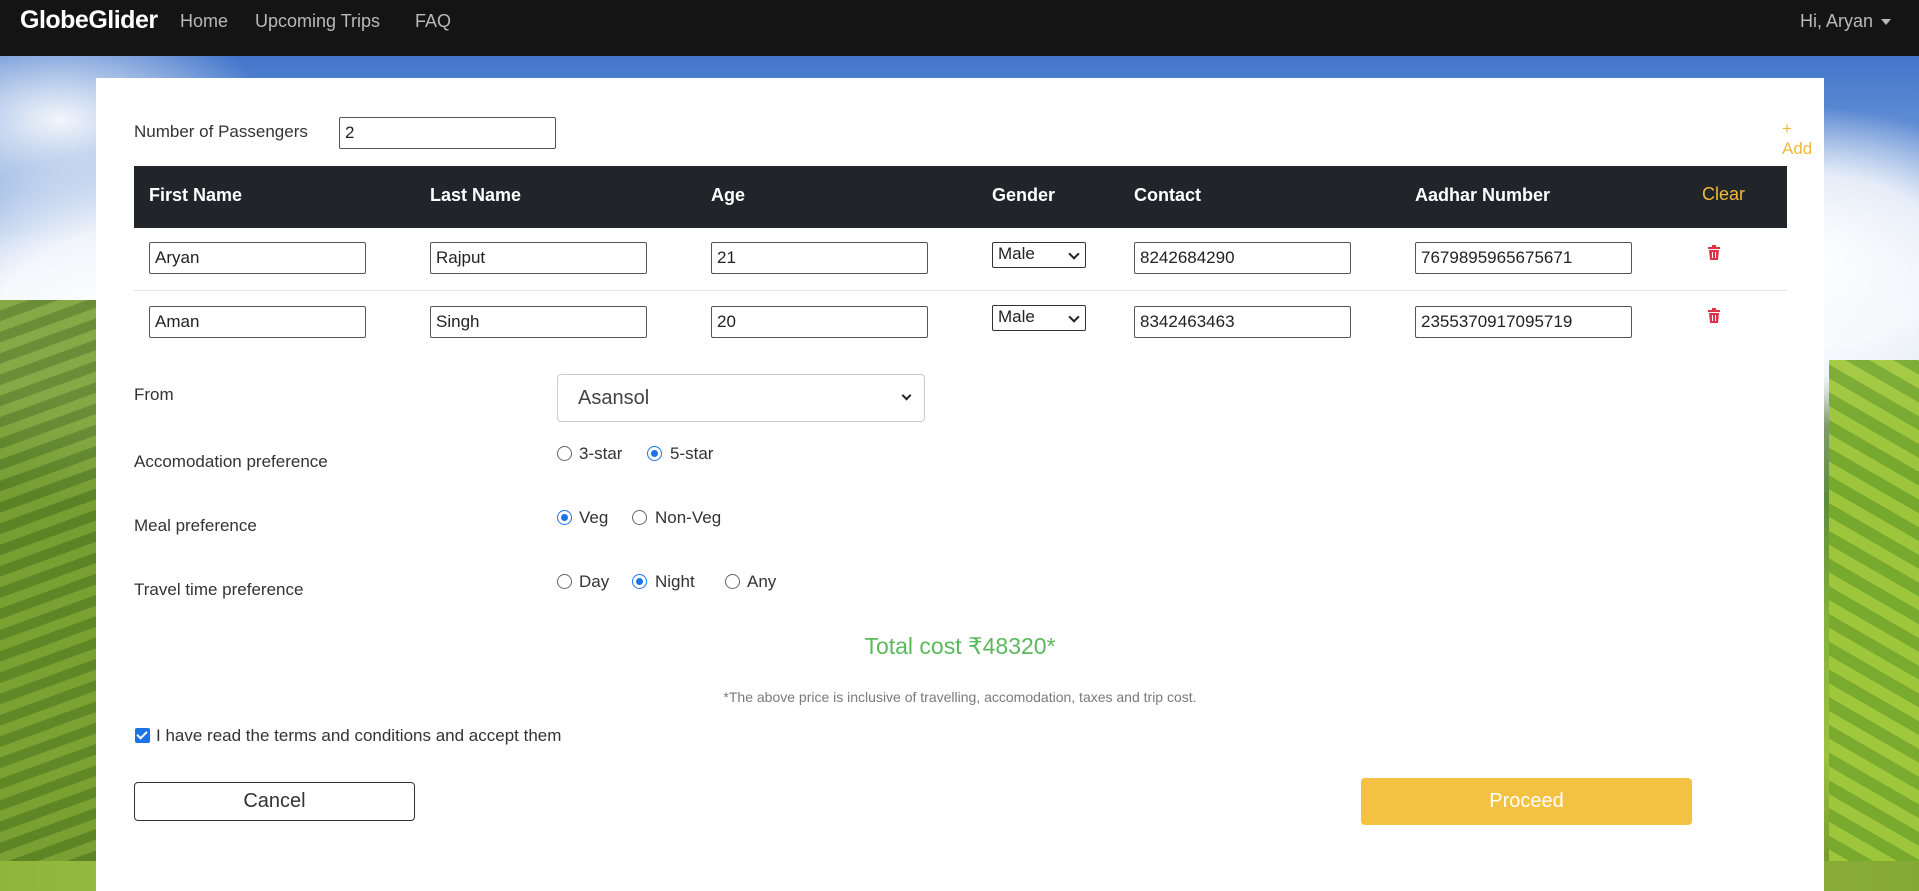  I want to click on background-hill-left, so click(55, 595).